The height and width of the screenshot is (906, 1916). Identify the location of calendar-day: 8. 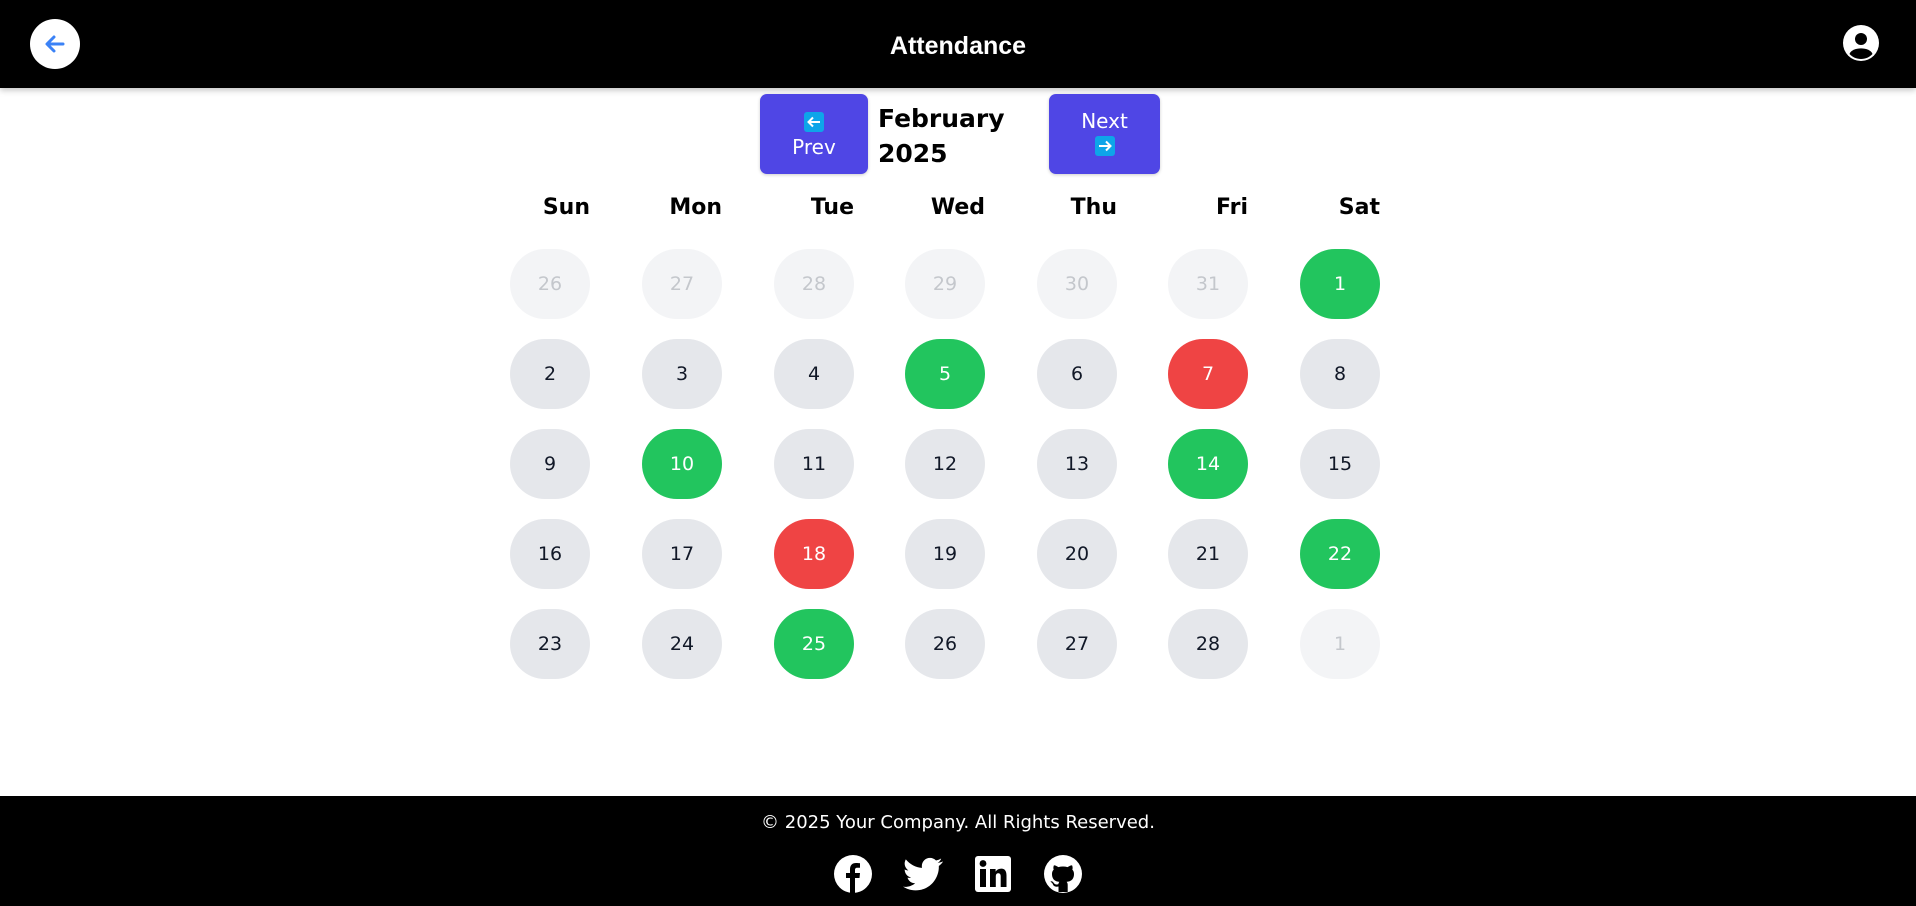
(1340, 374).